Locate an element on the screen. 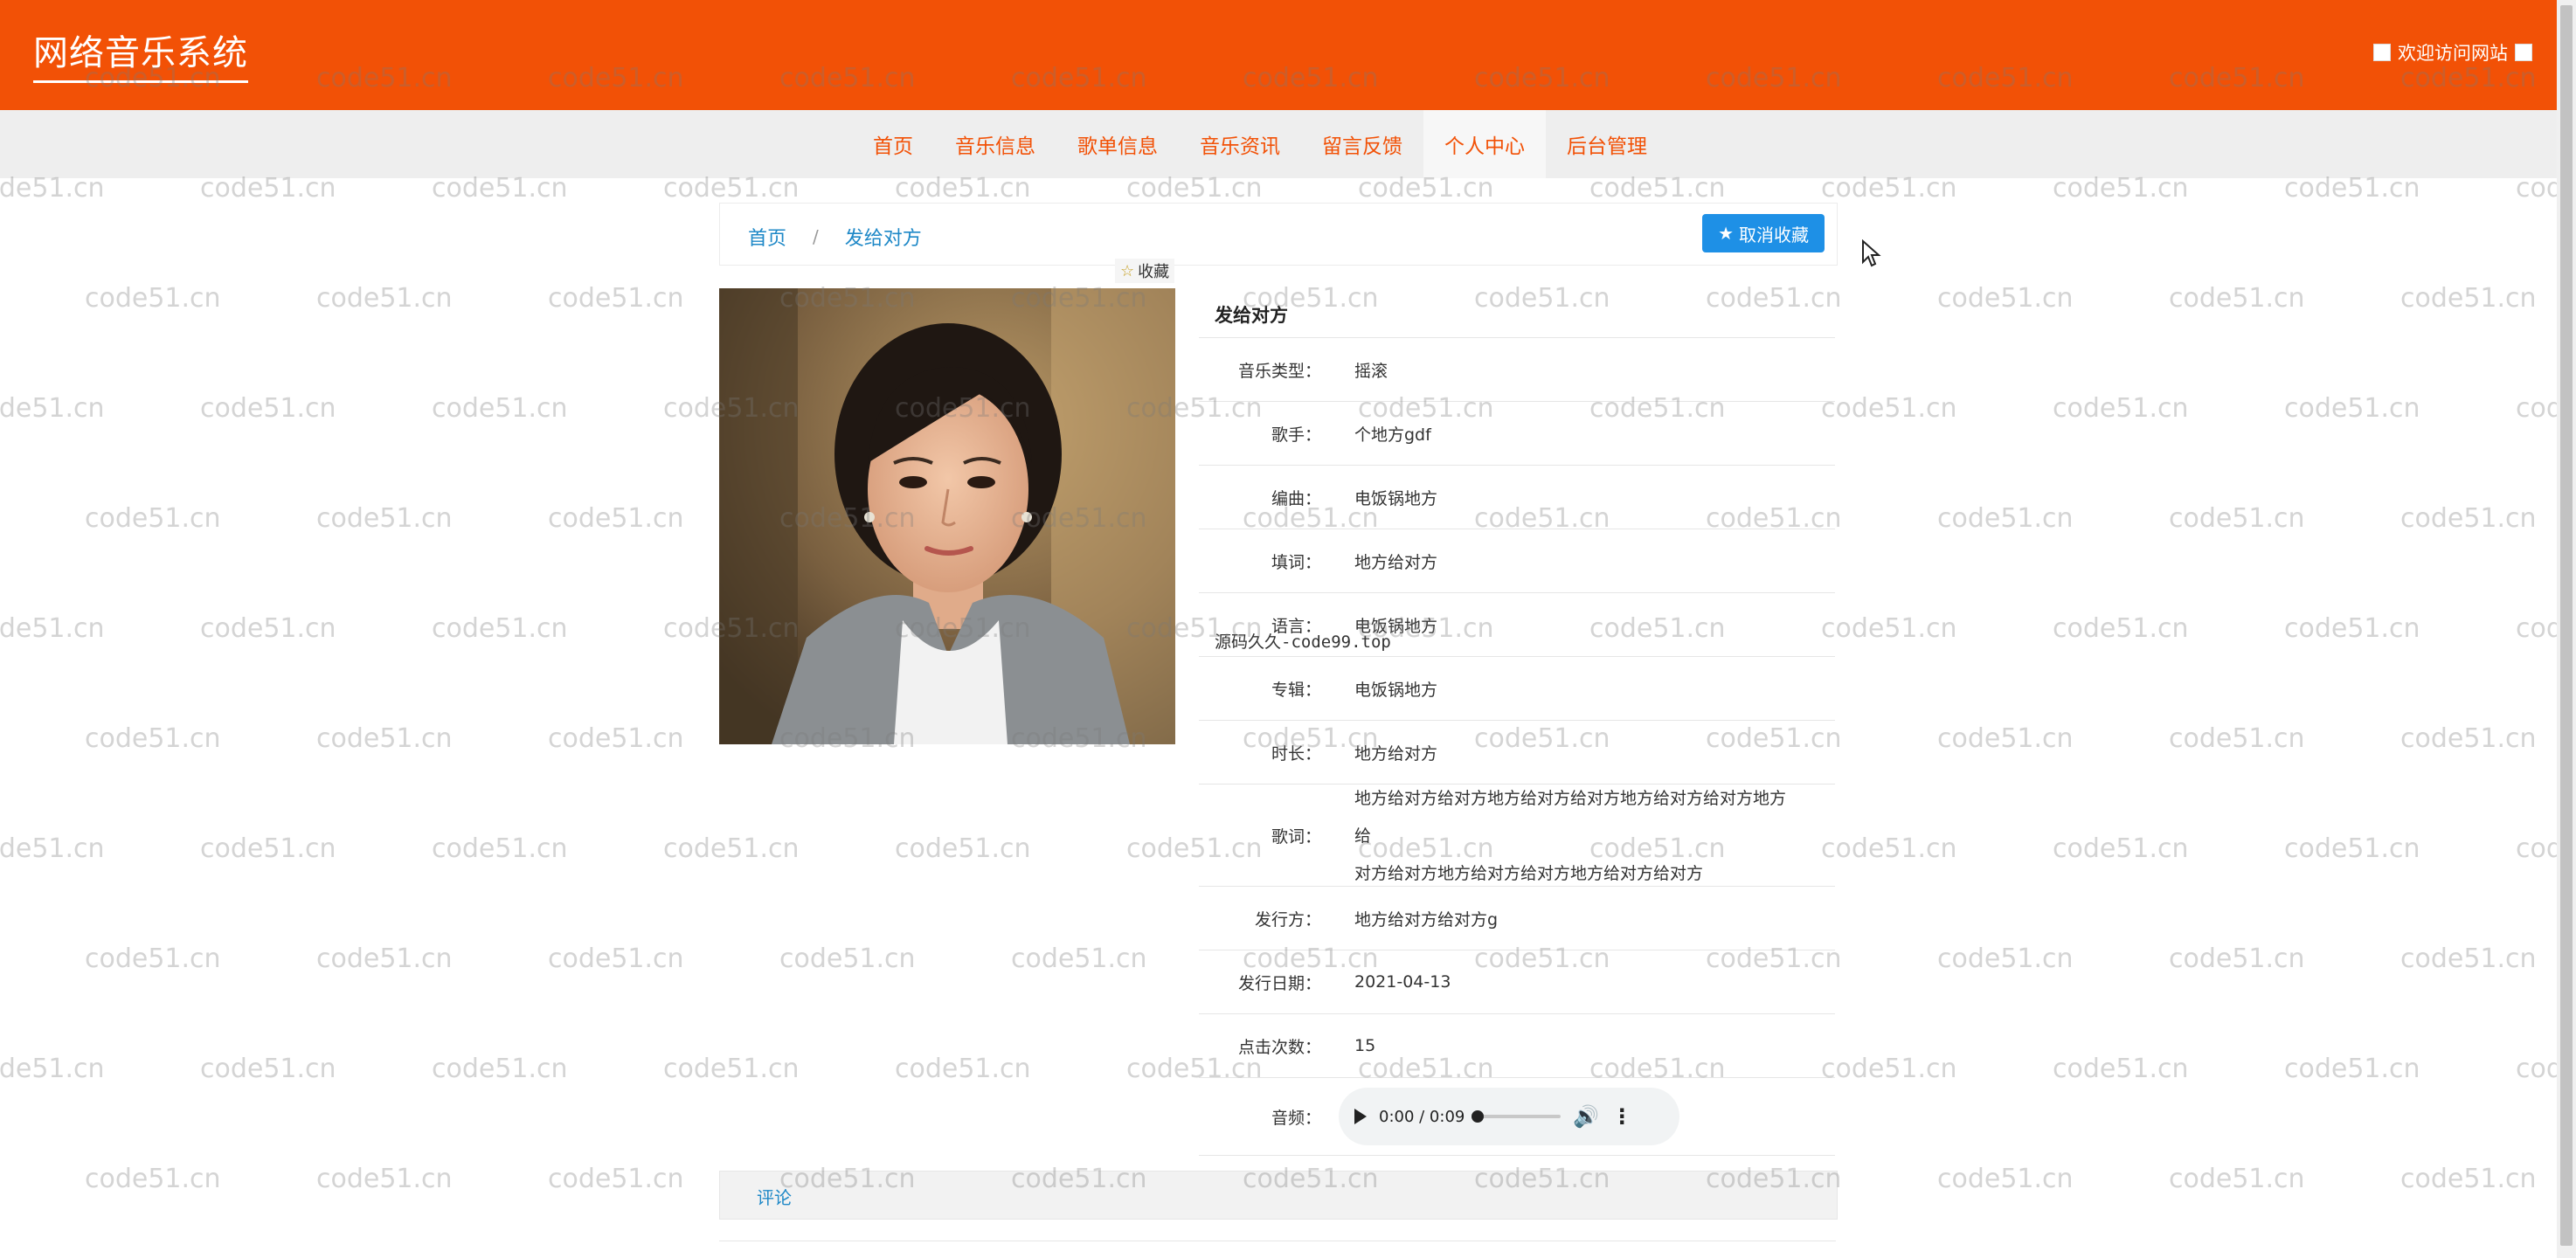 The height and width of the screenshot is (1258, 2576). main-nav: 首页 音乐信息 歌单信息 音乐资讯 留言反馈 个人中心 后台管理 is located at coordinates (1260, 144).